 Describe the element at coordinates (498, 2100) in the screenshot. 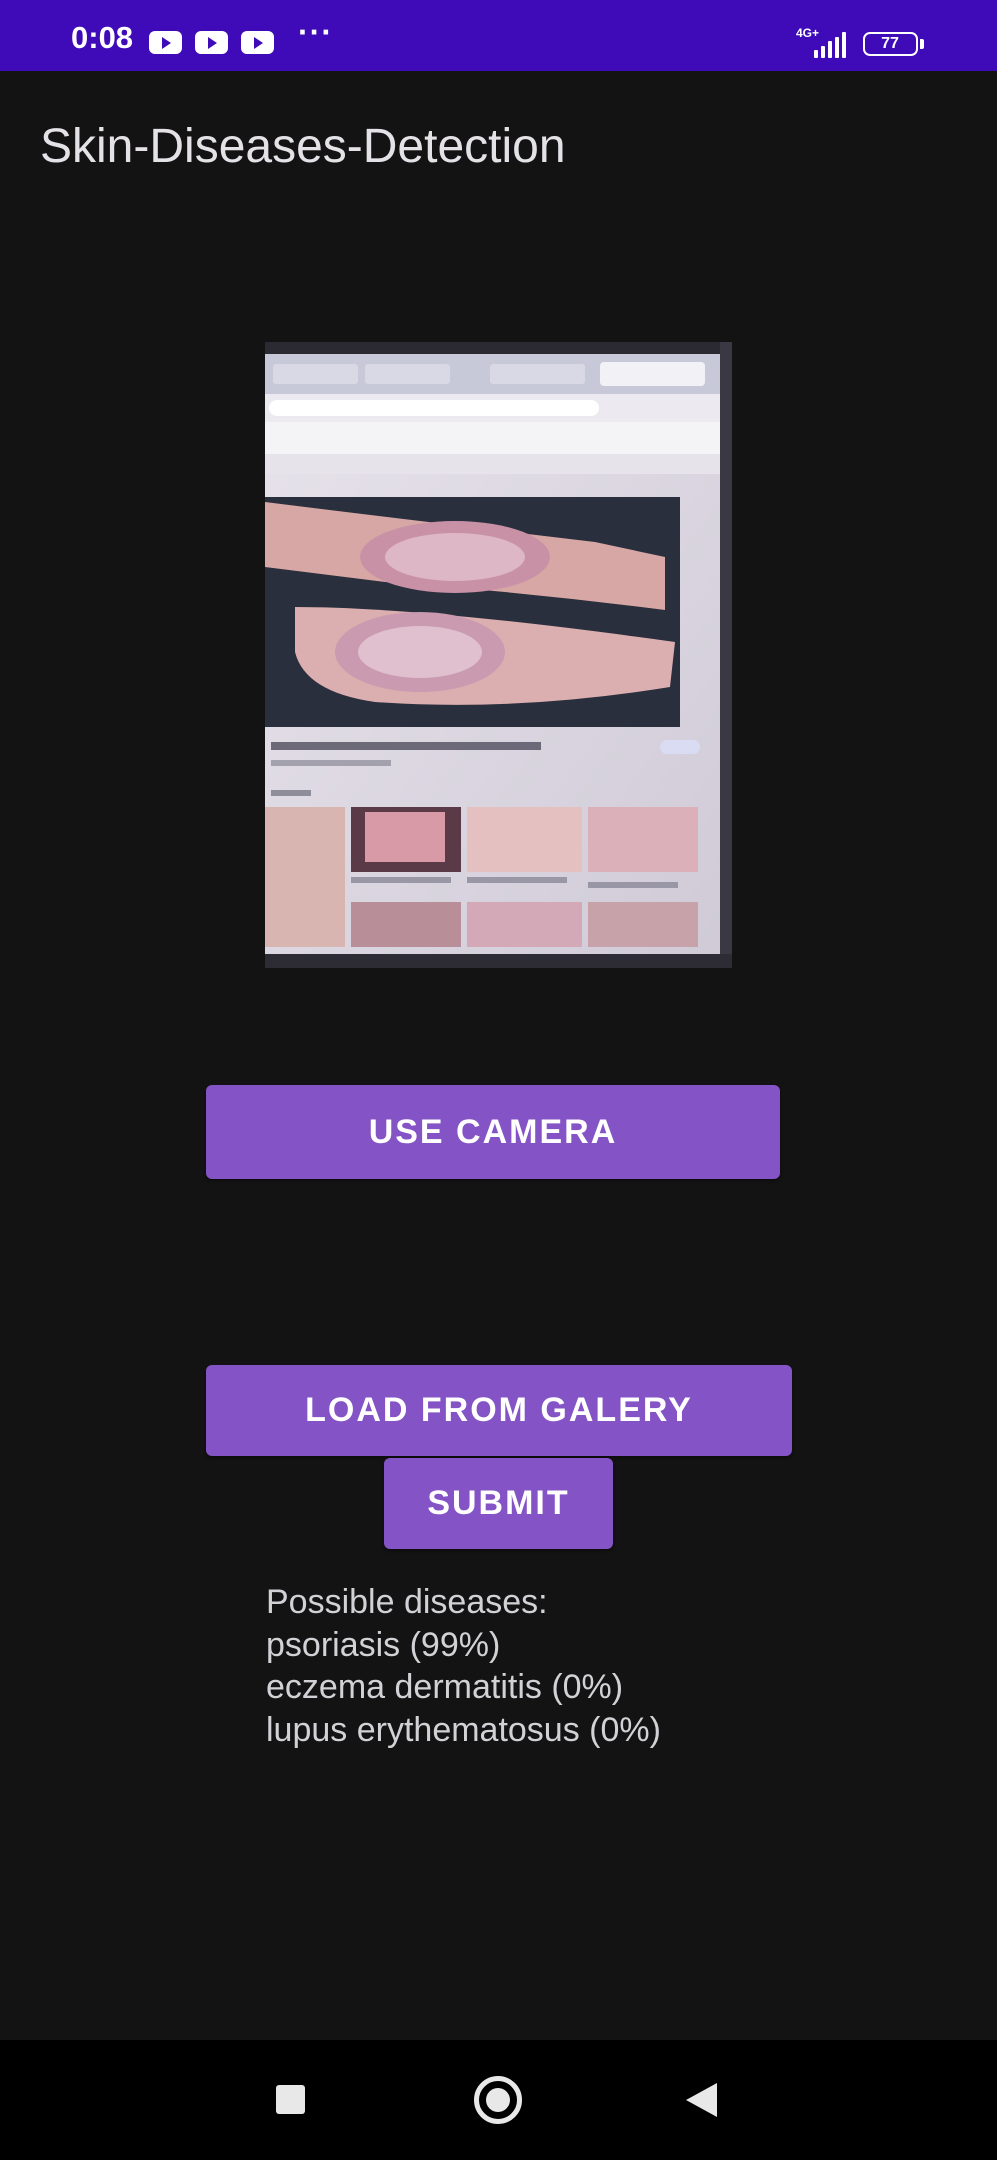

I see `home-circle-icon` at that location.